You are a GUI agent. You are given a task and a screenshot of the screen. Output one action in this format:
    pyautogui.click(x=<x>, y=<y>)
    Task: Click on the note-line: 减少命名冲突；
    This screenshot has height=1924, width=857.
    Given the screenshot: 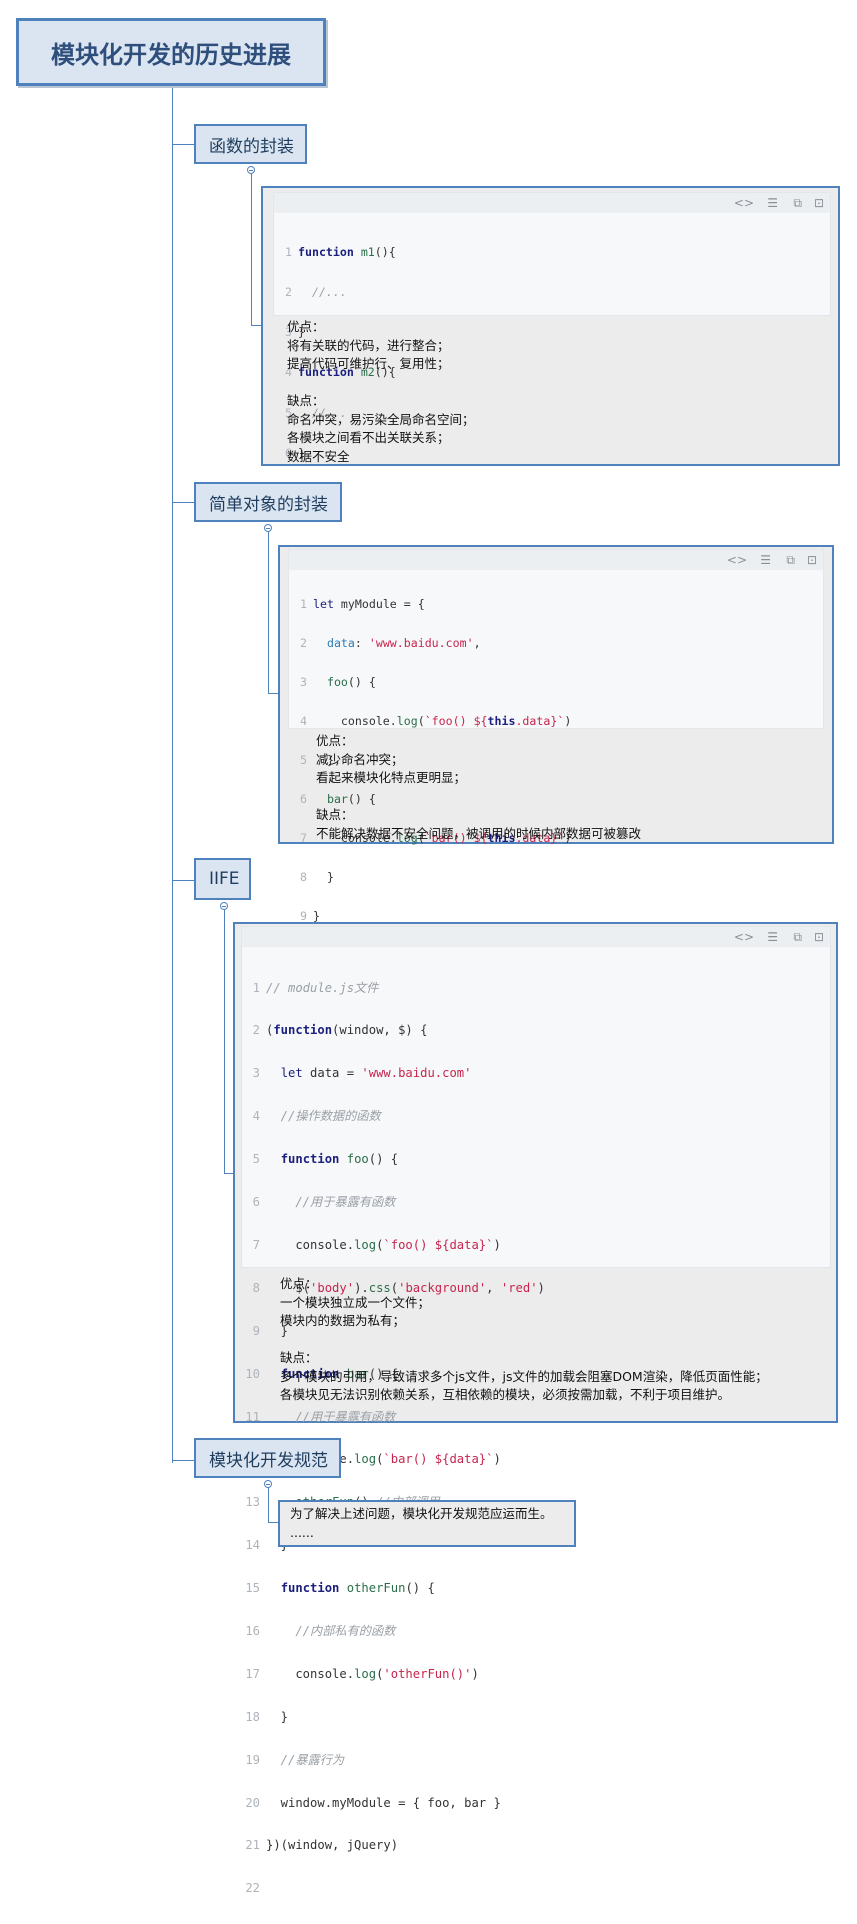 What is the action you would take?
    pyautogui.click(x=360, y=759)
    